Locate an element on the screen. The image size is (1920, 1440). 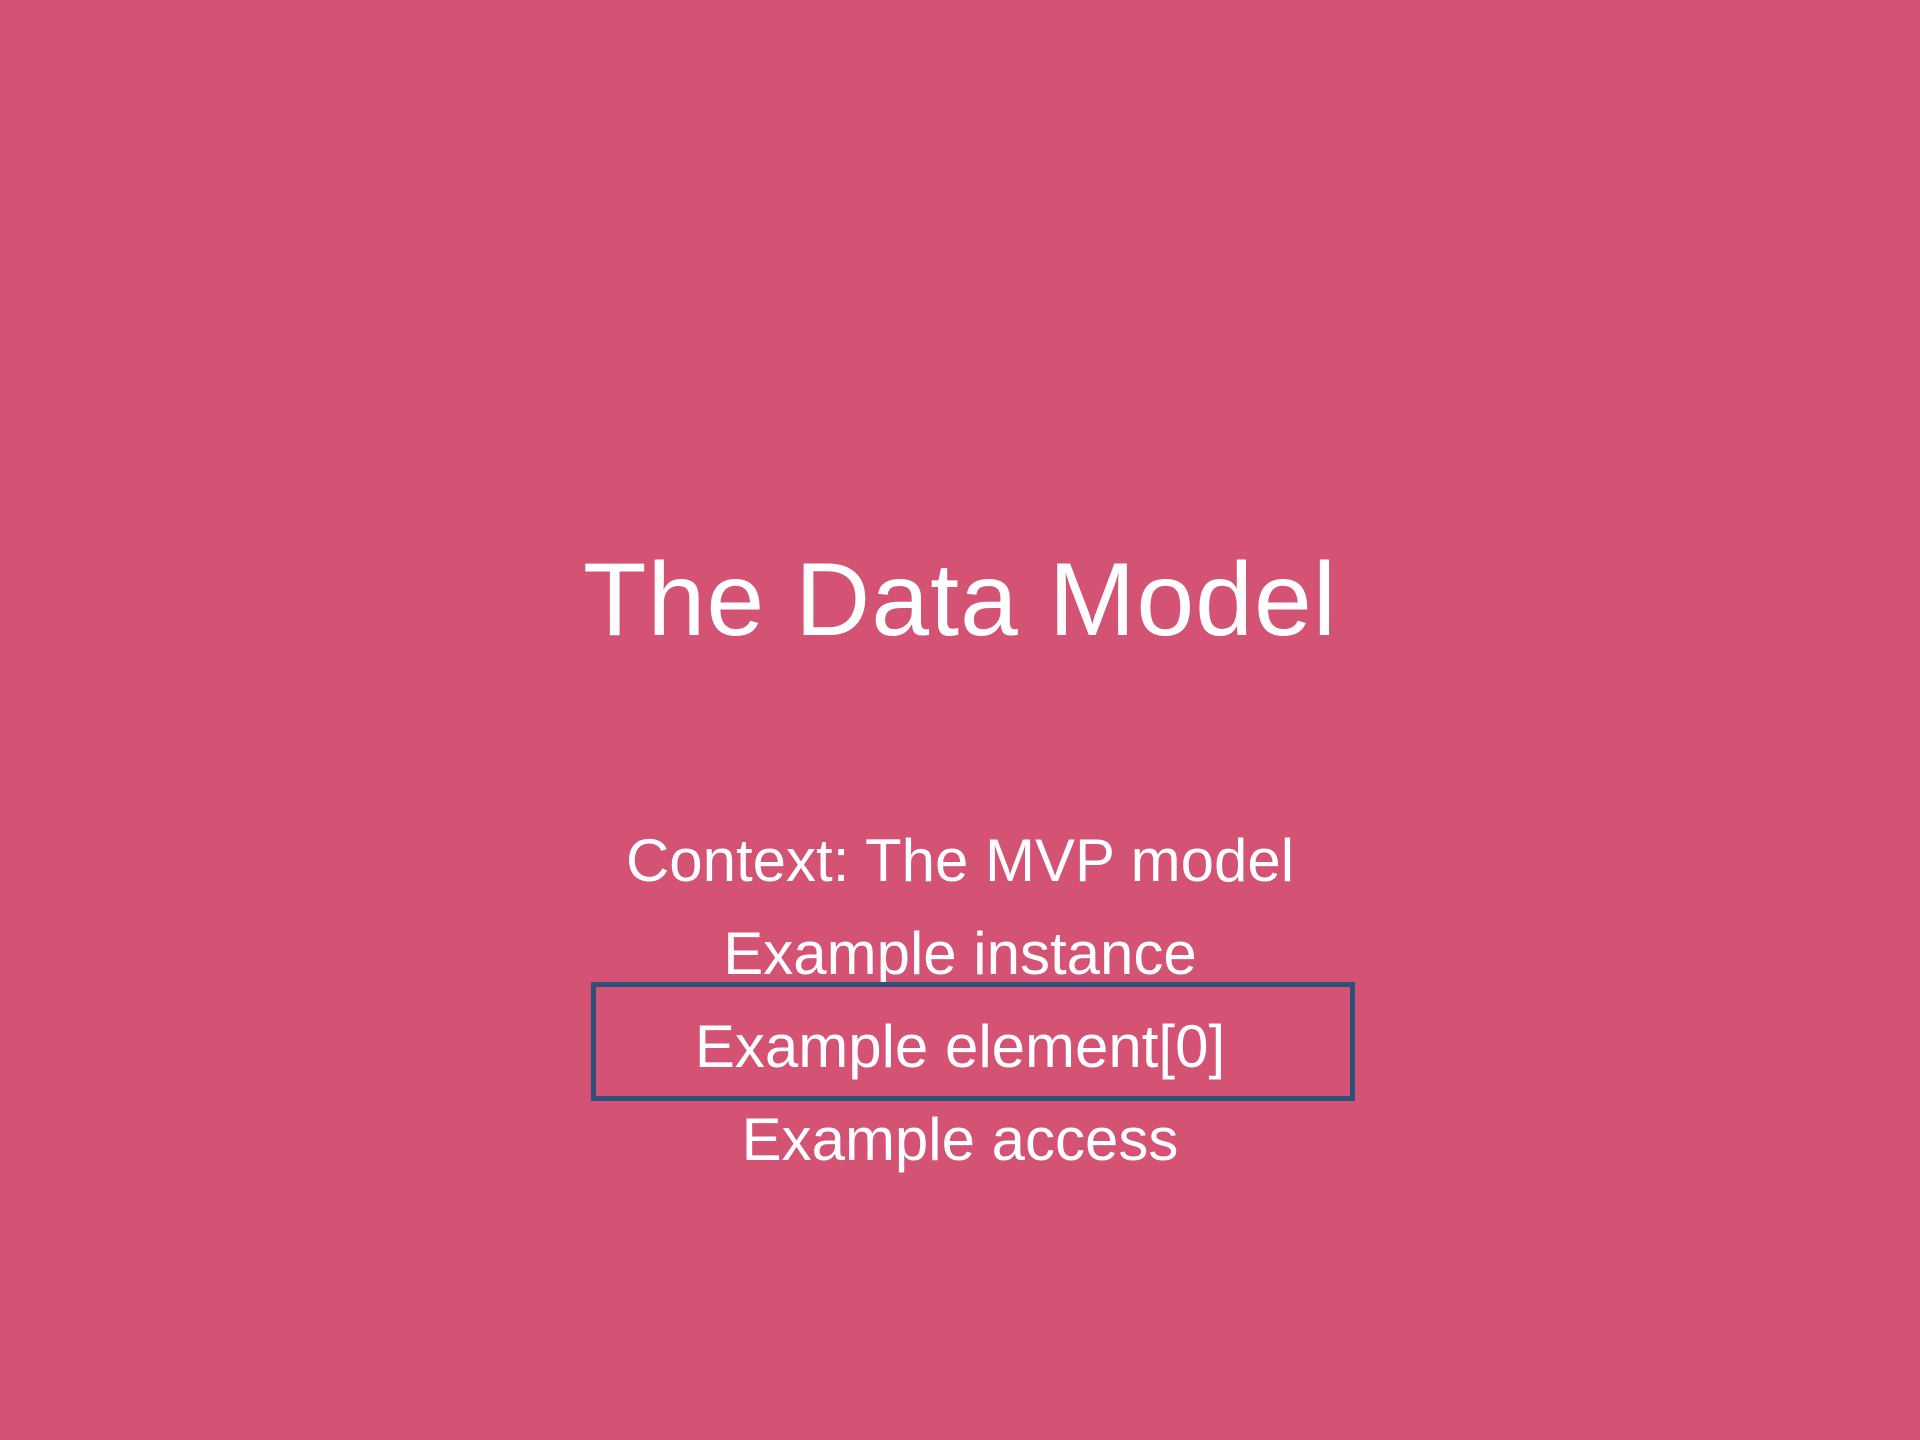
agenda-item: Example access is located at coordinates (960, 1139).